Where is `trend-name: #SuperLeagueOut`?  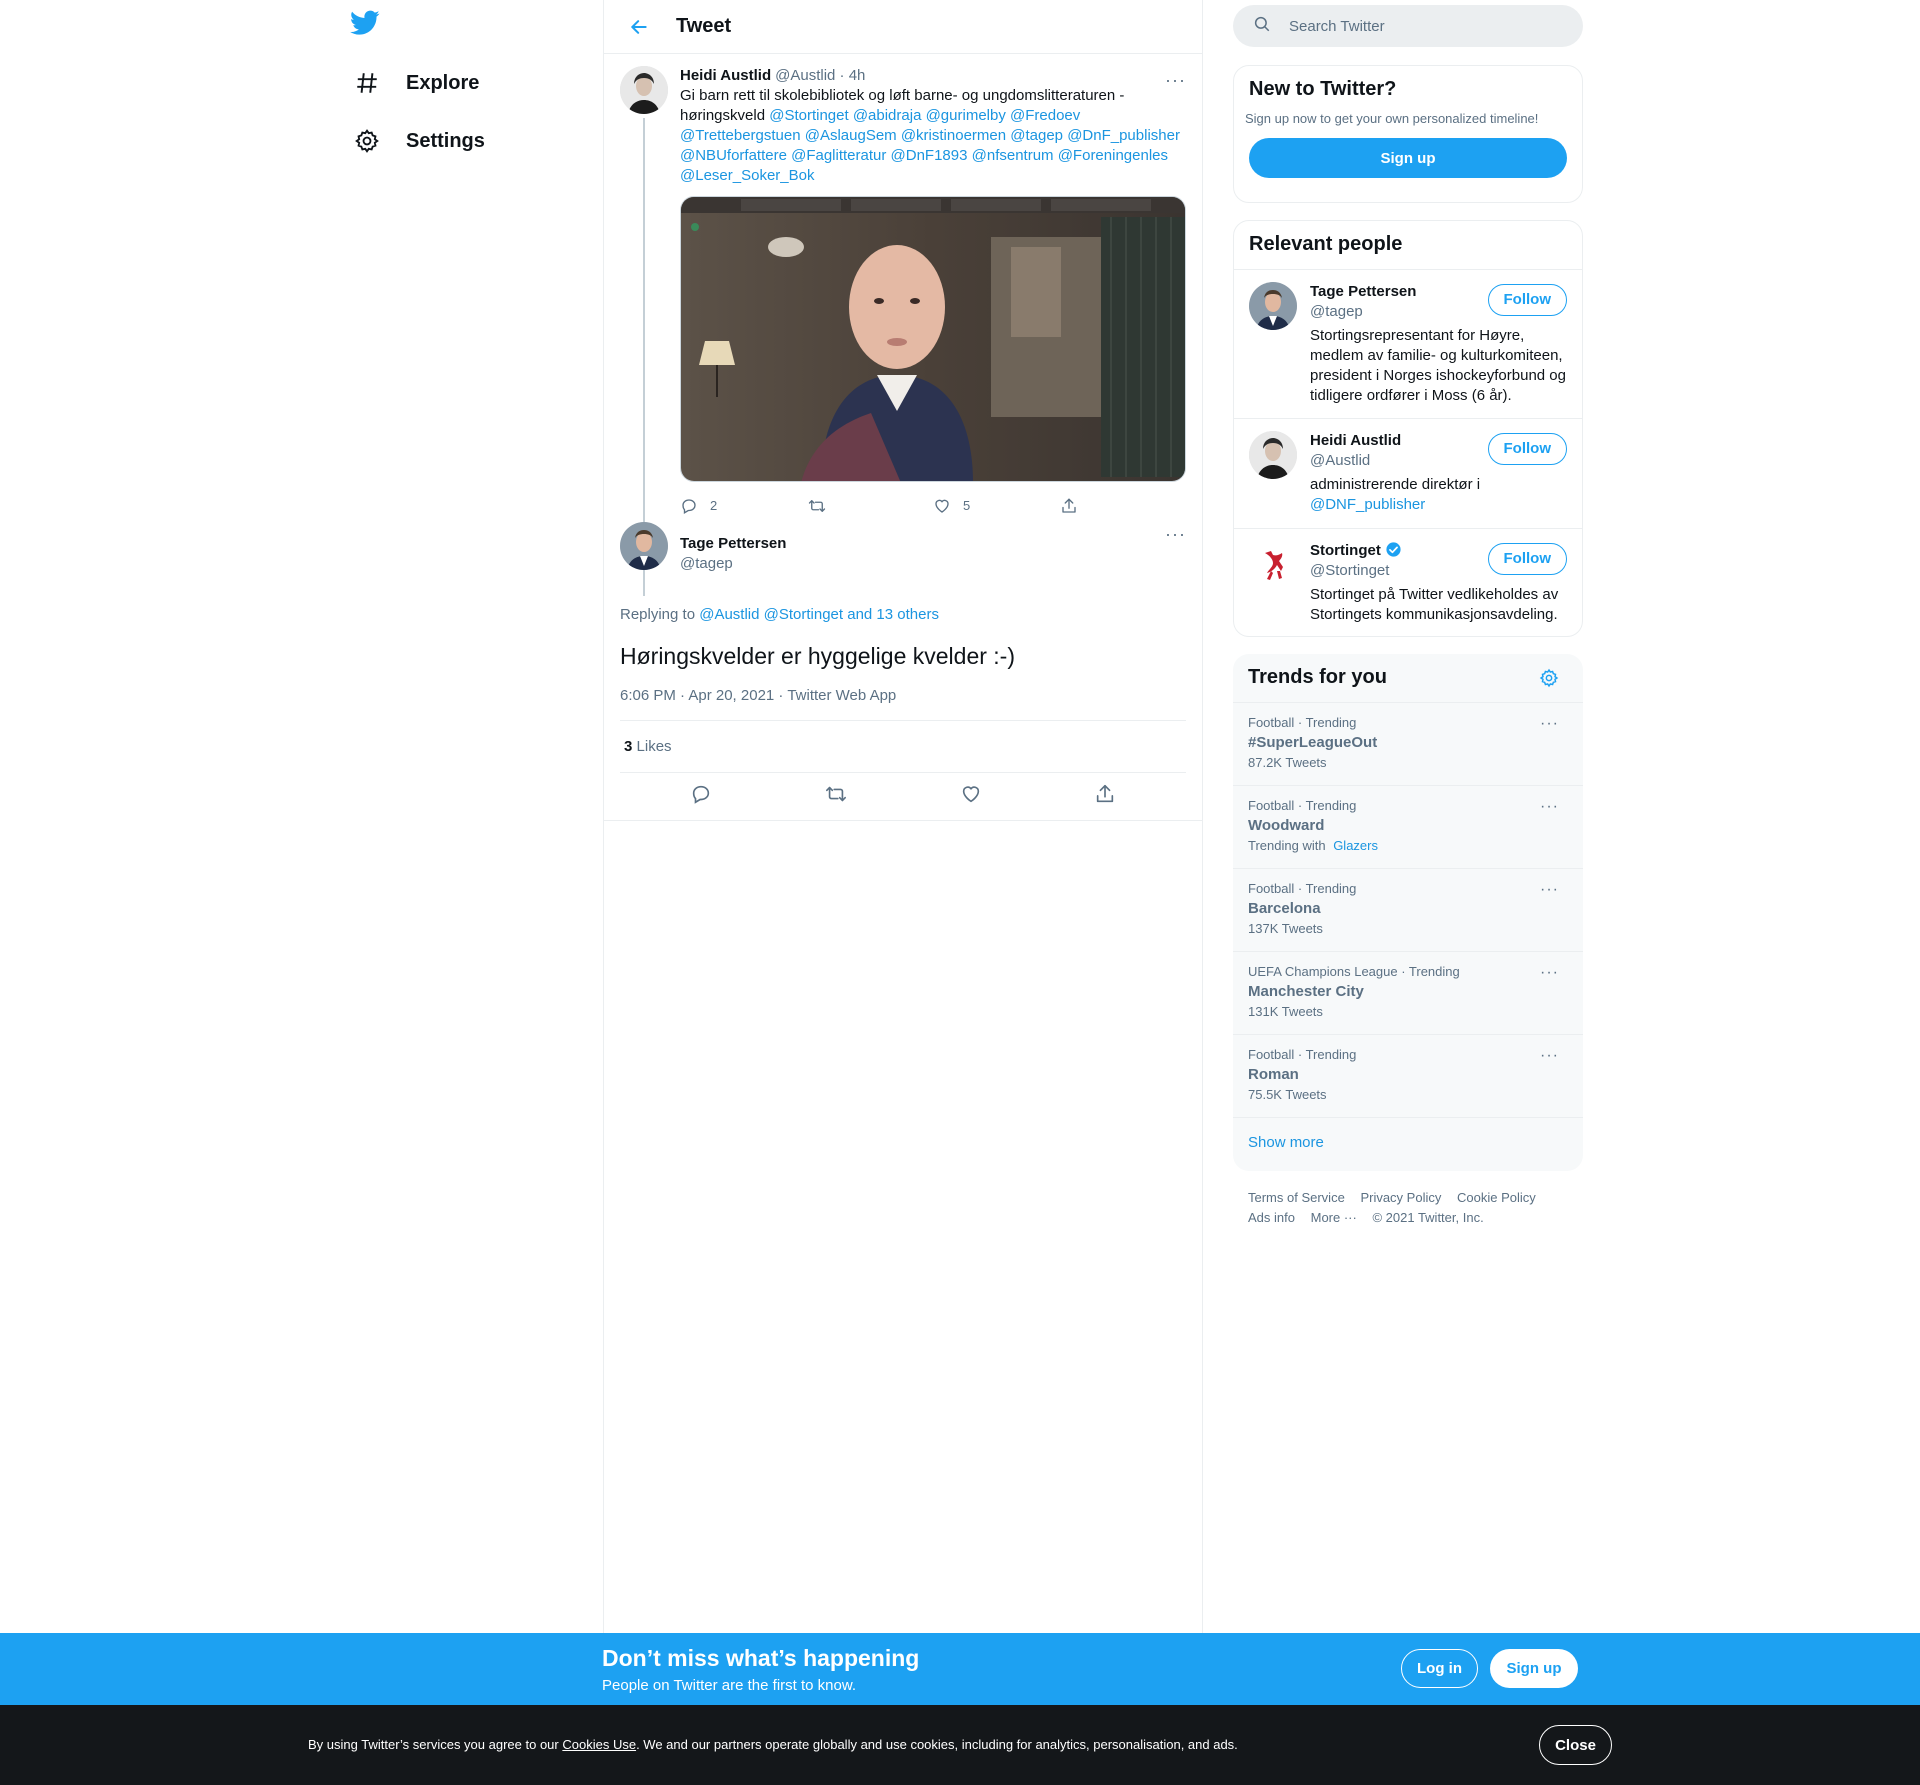
trend-name: #SuperLeagueOut is located at coordinates (1313, 742).